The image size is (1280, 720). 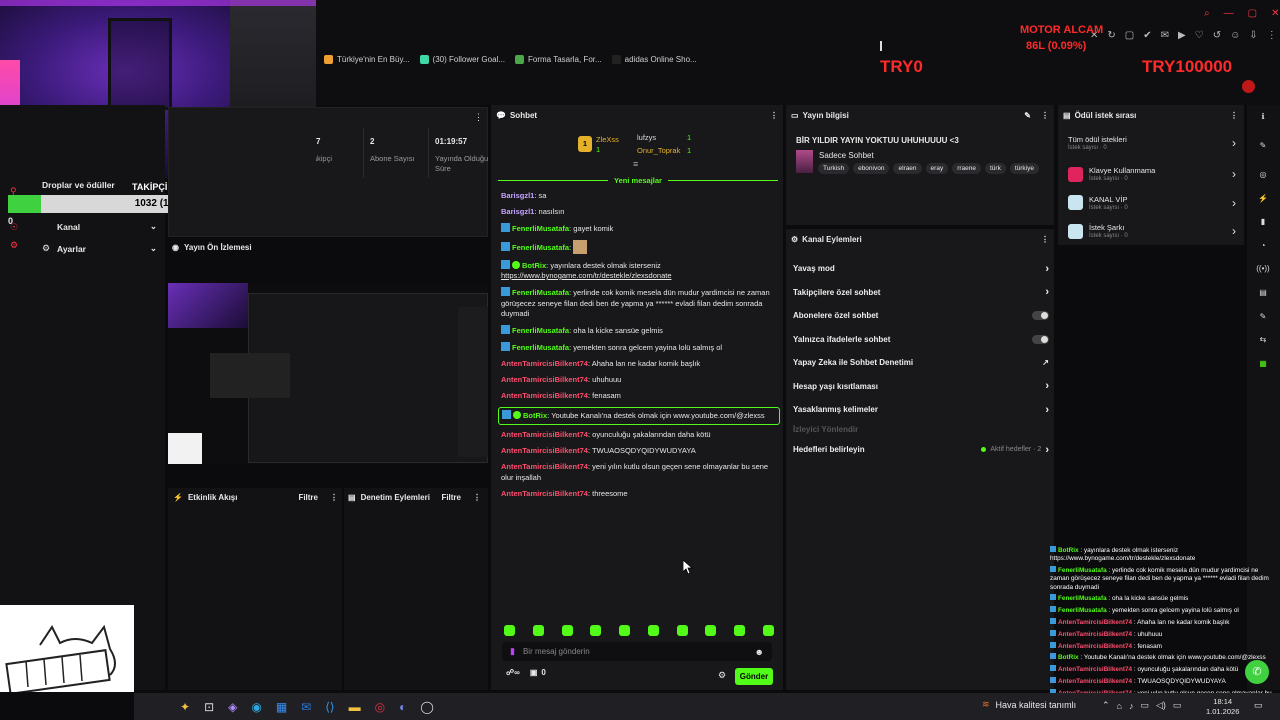 What do you see at coordinates (1152, 143) in the screenshot?
I see `reward-item: Tüm ödül istekleri İstek sayısı · 0 ›` at bounding box center [1152, 143].